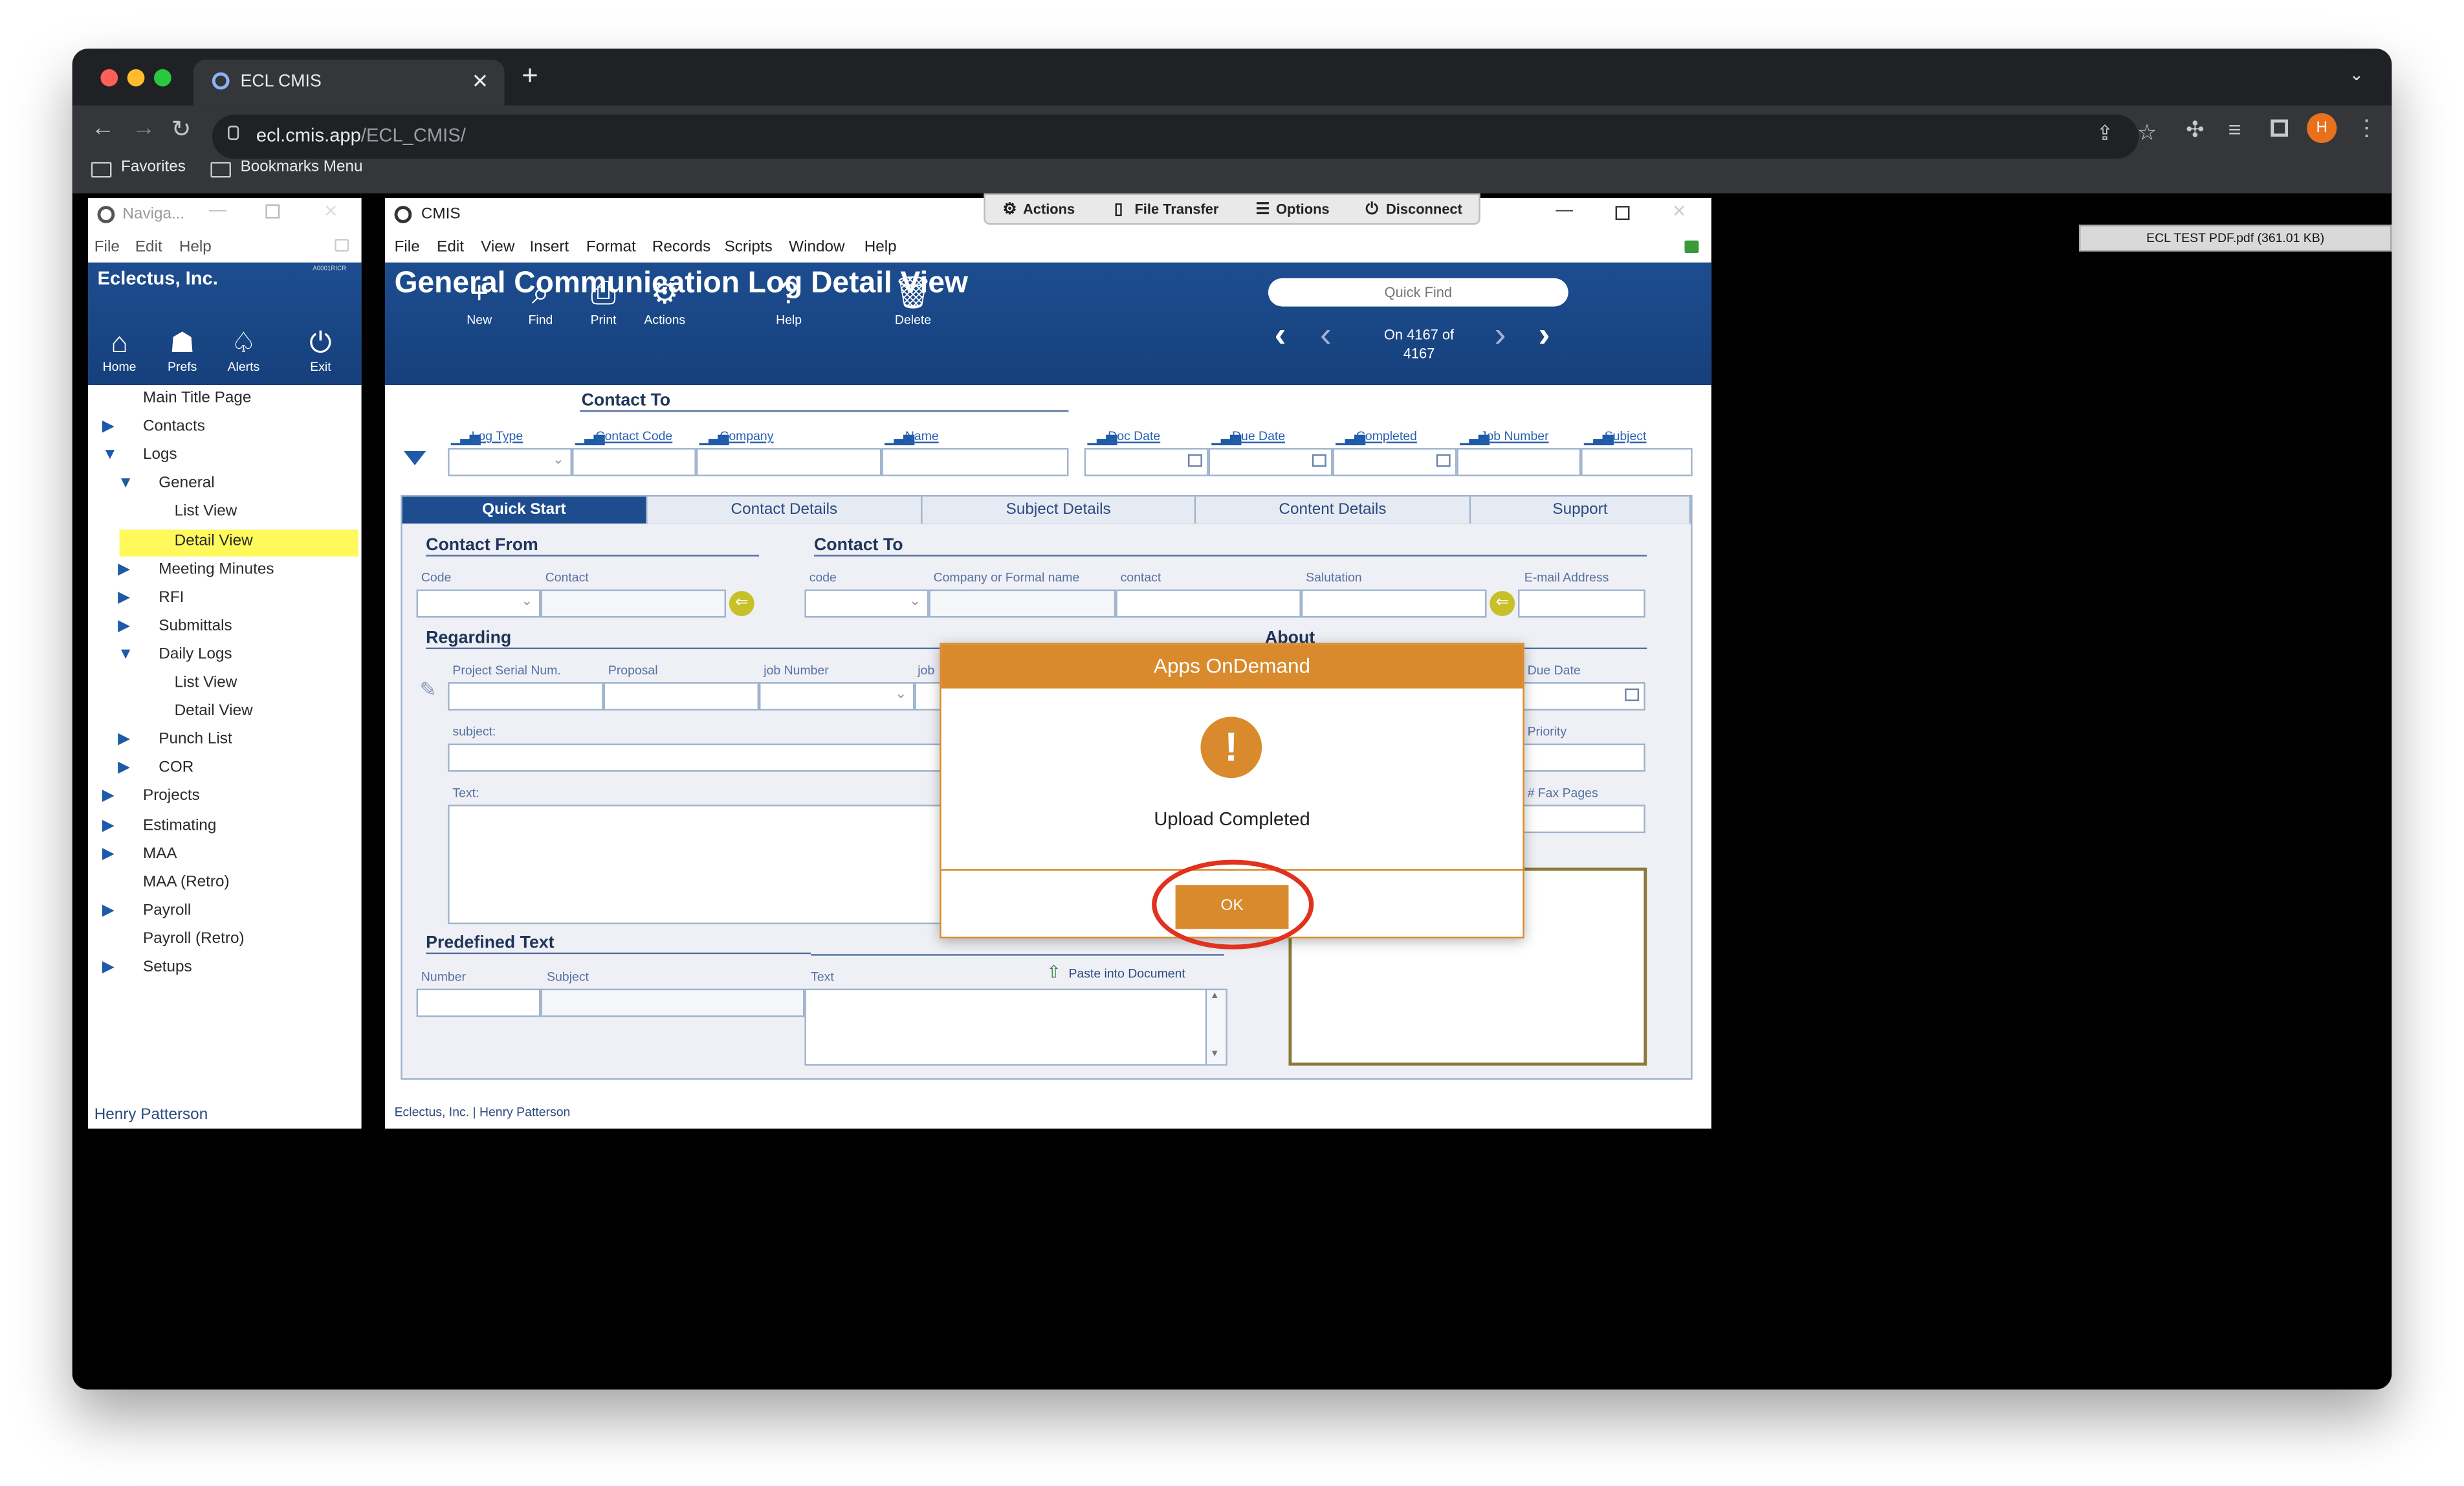  I want to click on text-area, so click(698, 864).